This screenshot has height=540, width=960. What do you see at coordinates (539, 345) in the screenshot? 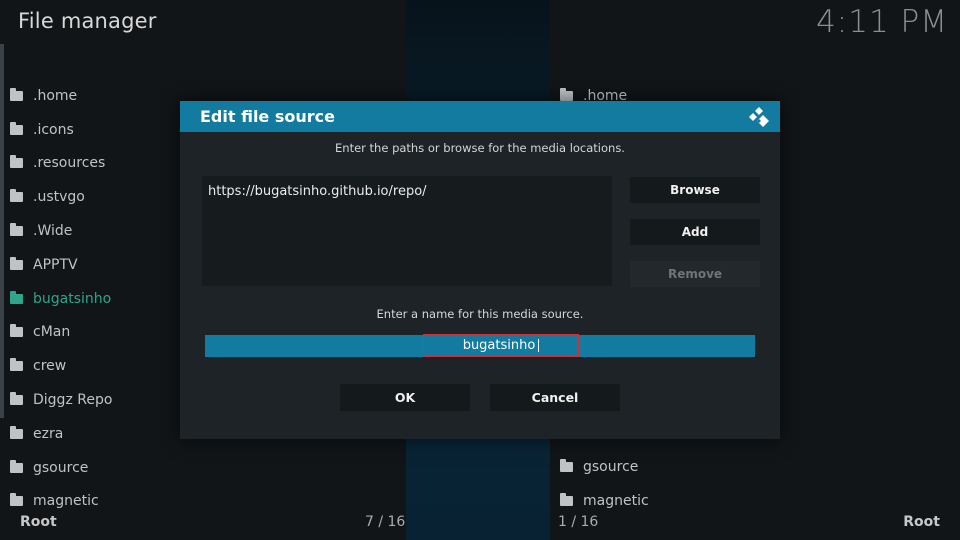
I see `text-cursor` at bounding box center [539, 345].